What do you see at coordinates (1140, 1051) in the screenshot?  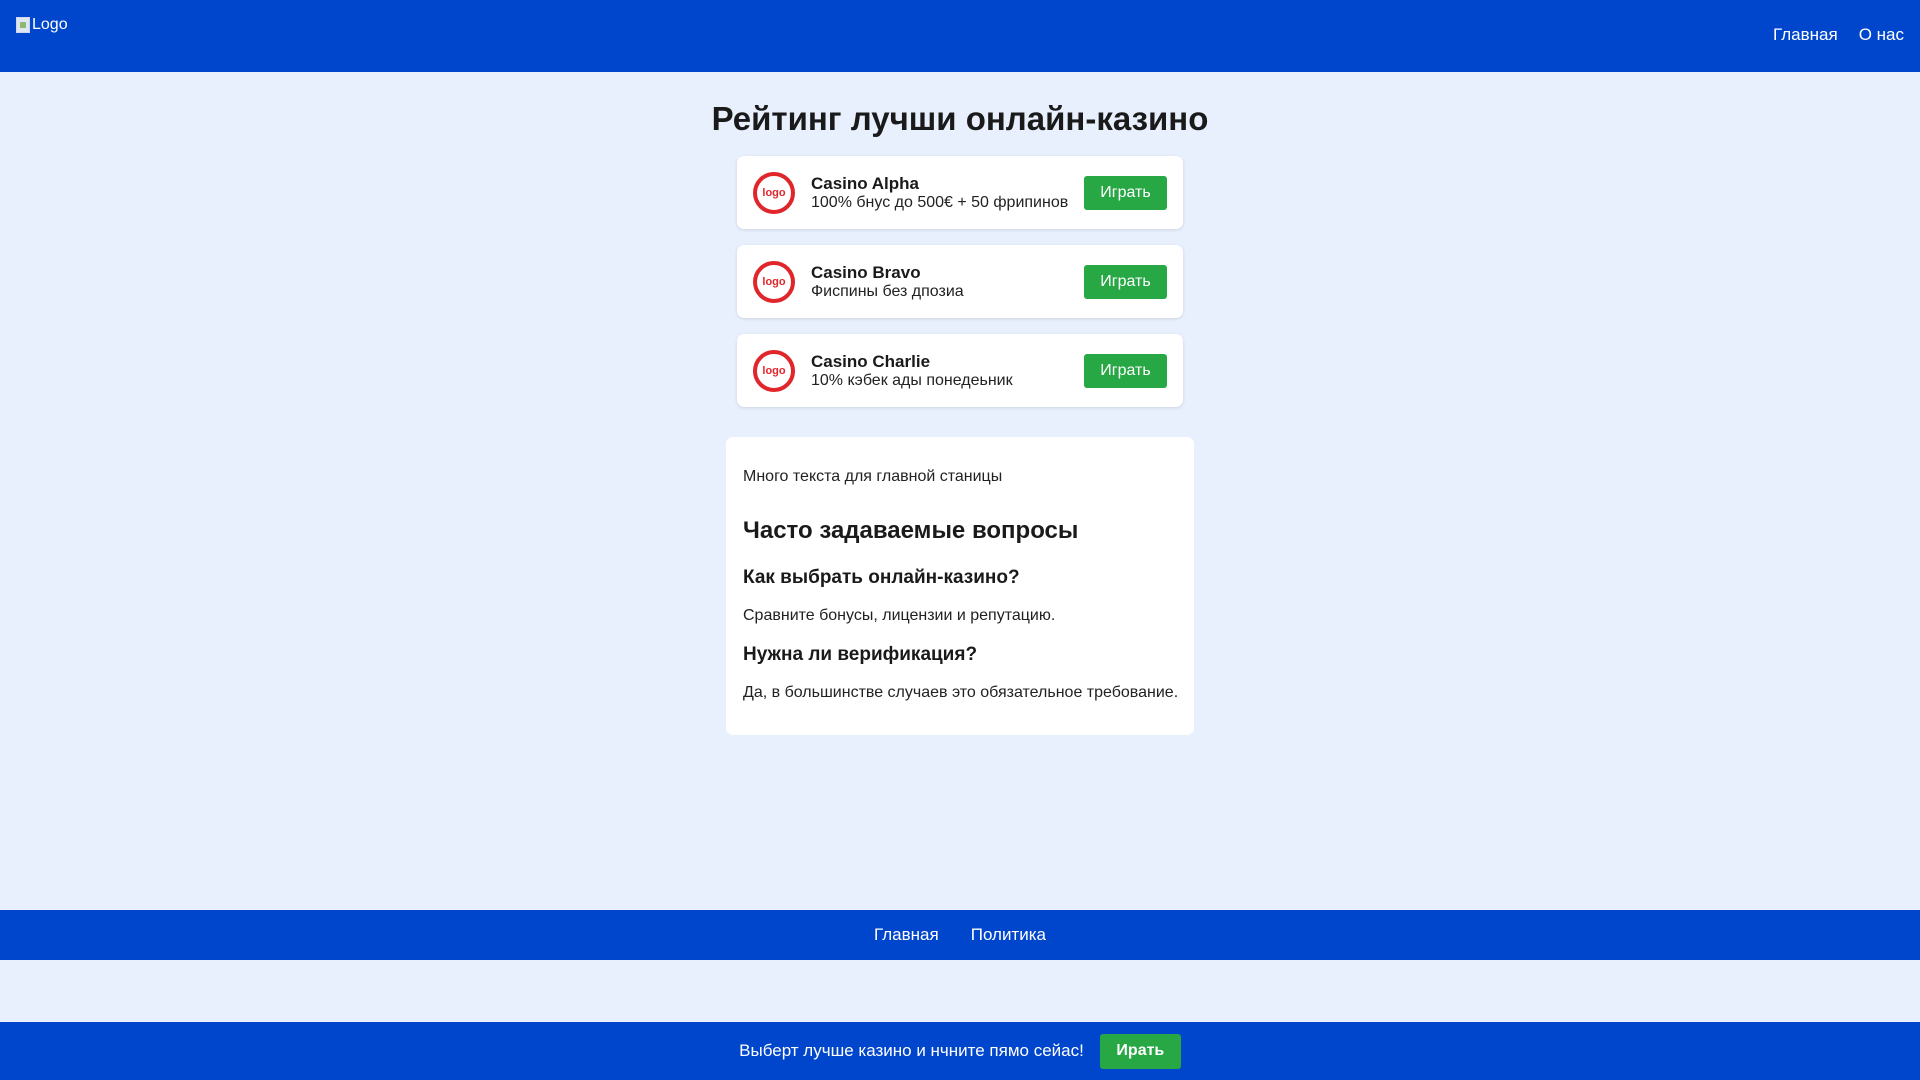 I see `sticky-play-button: Ирать` at bounding box center [1140, 1051].